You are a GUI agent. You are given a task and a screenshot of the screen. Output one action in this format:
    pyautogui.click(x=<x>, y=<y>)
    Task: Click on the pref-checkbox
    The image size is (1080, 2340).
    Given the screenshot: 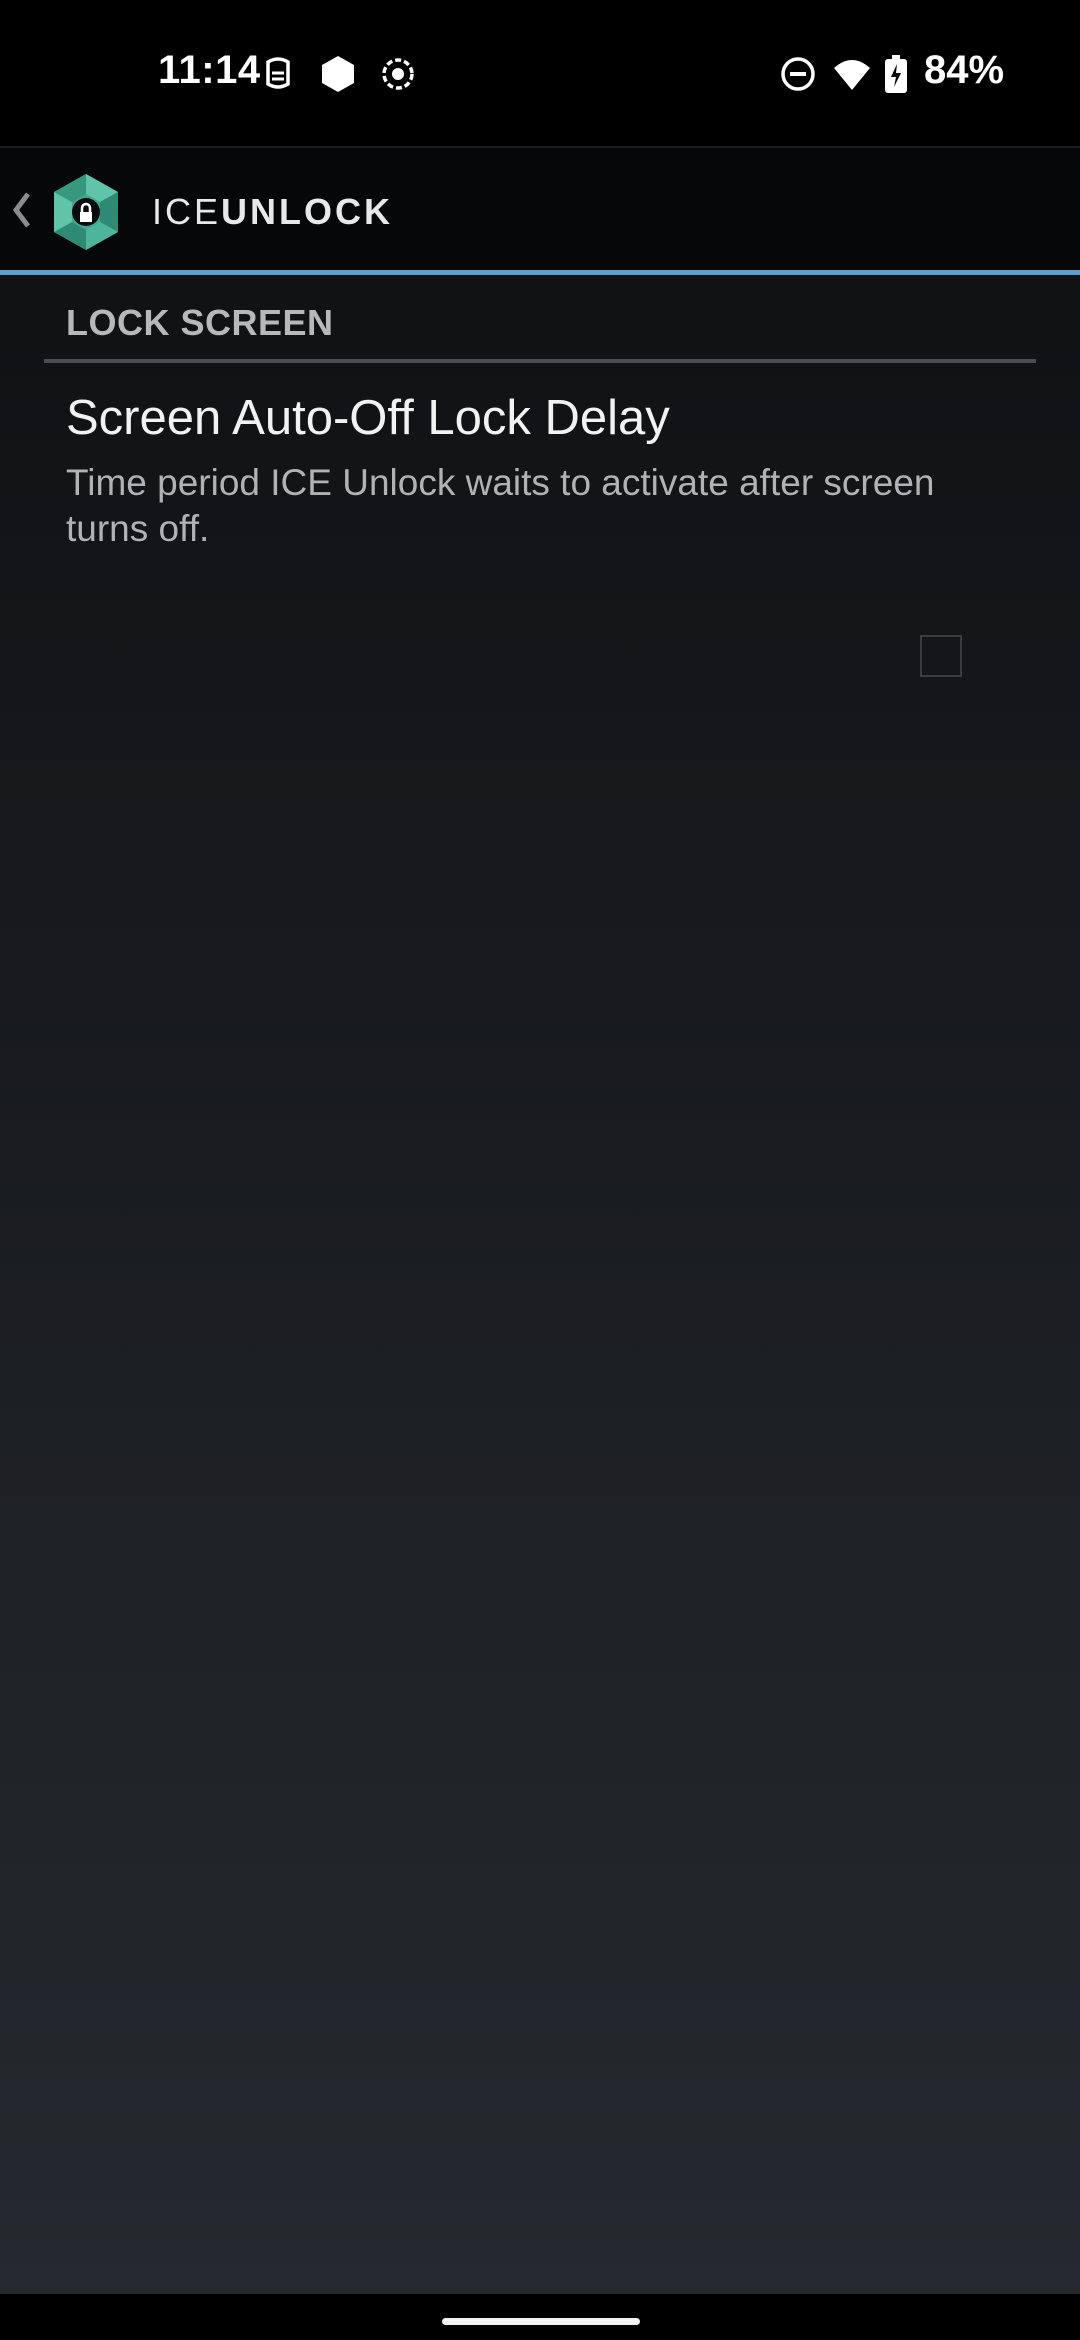 What is the action you would take?
    pyautogui.click(x=941, y=656)
    